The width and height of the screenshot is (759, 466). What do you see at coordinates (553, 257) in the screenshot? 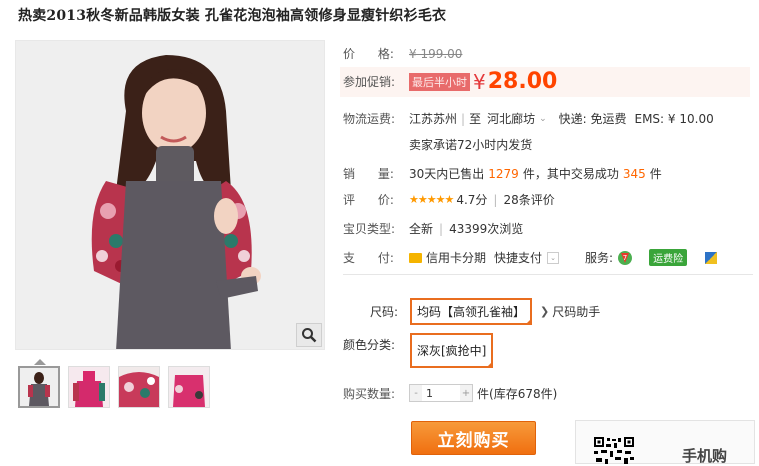
I see `dropdown-icon: ⌄` at bounding box center [553, 257].